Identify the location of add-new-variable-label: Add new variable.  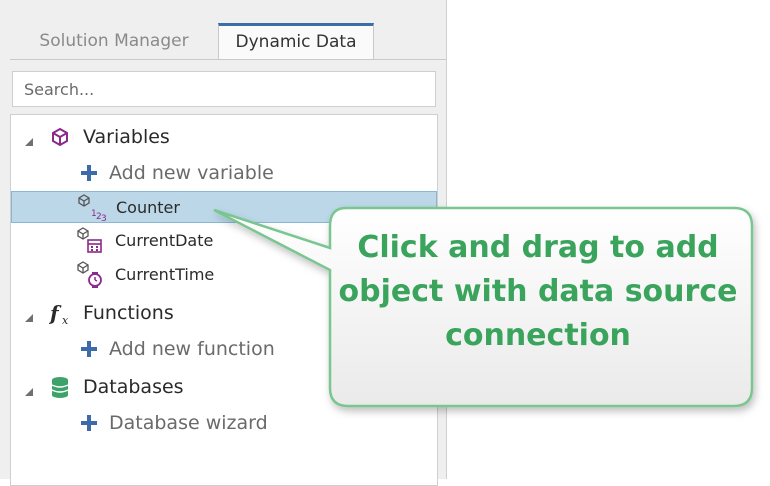
(191, 173).